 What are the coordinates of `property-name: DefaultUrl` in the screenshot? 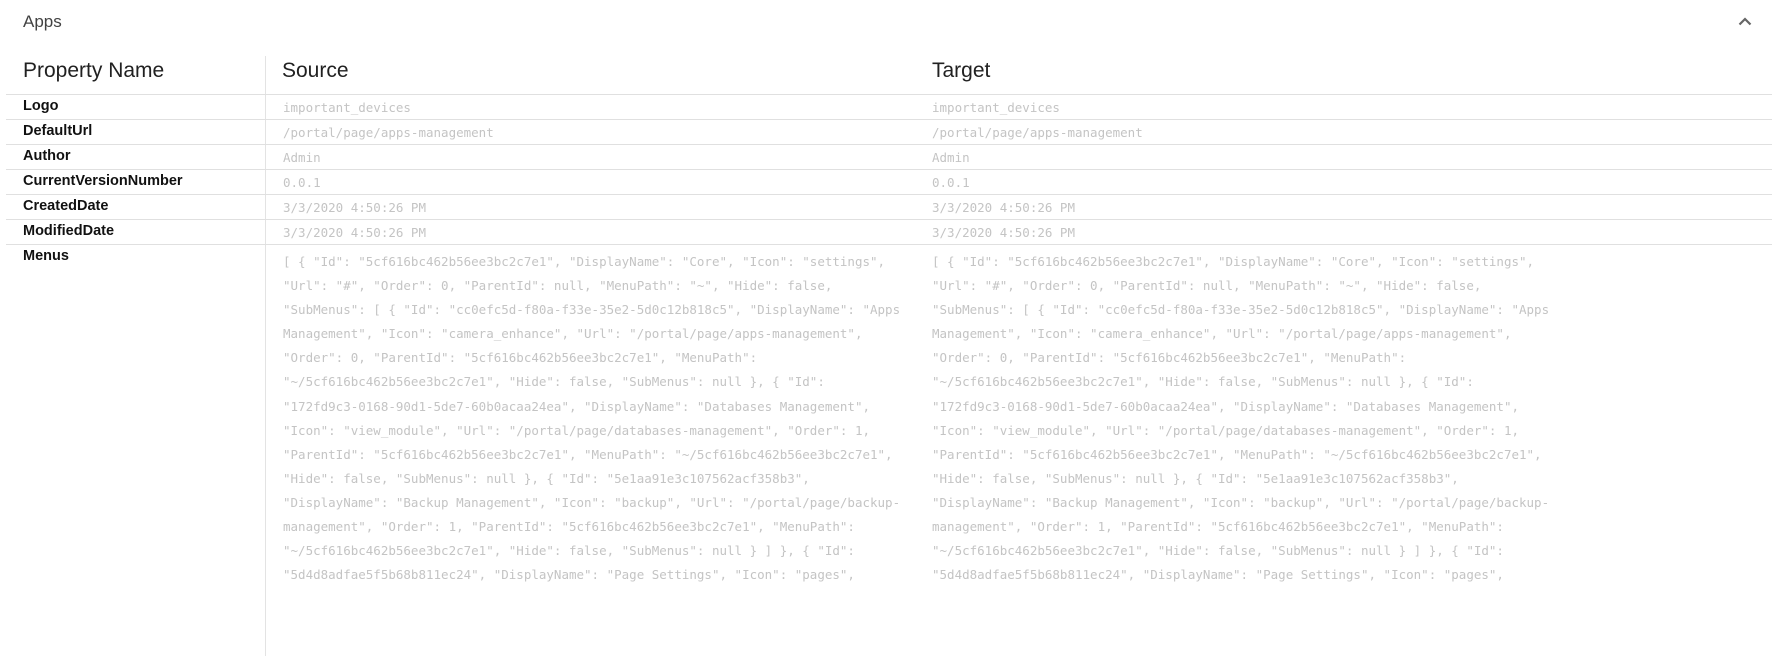 It's located at (58, 131).